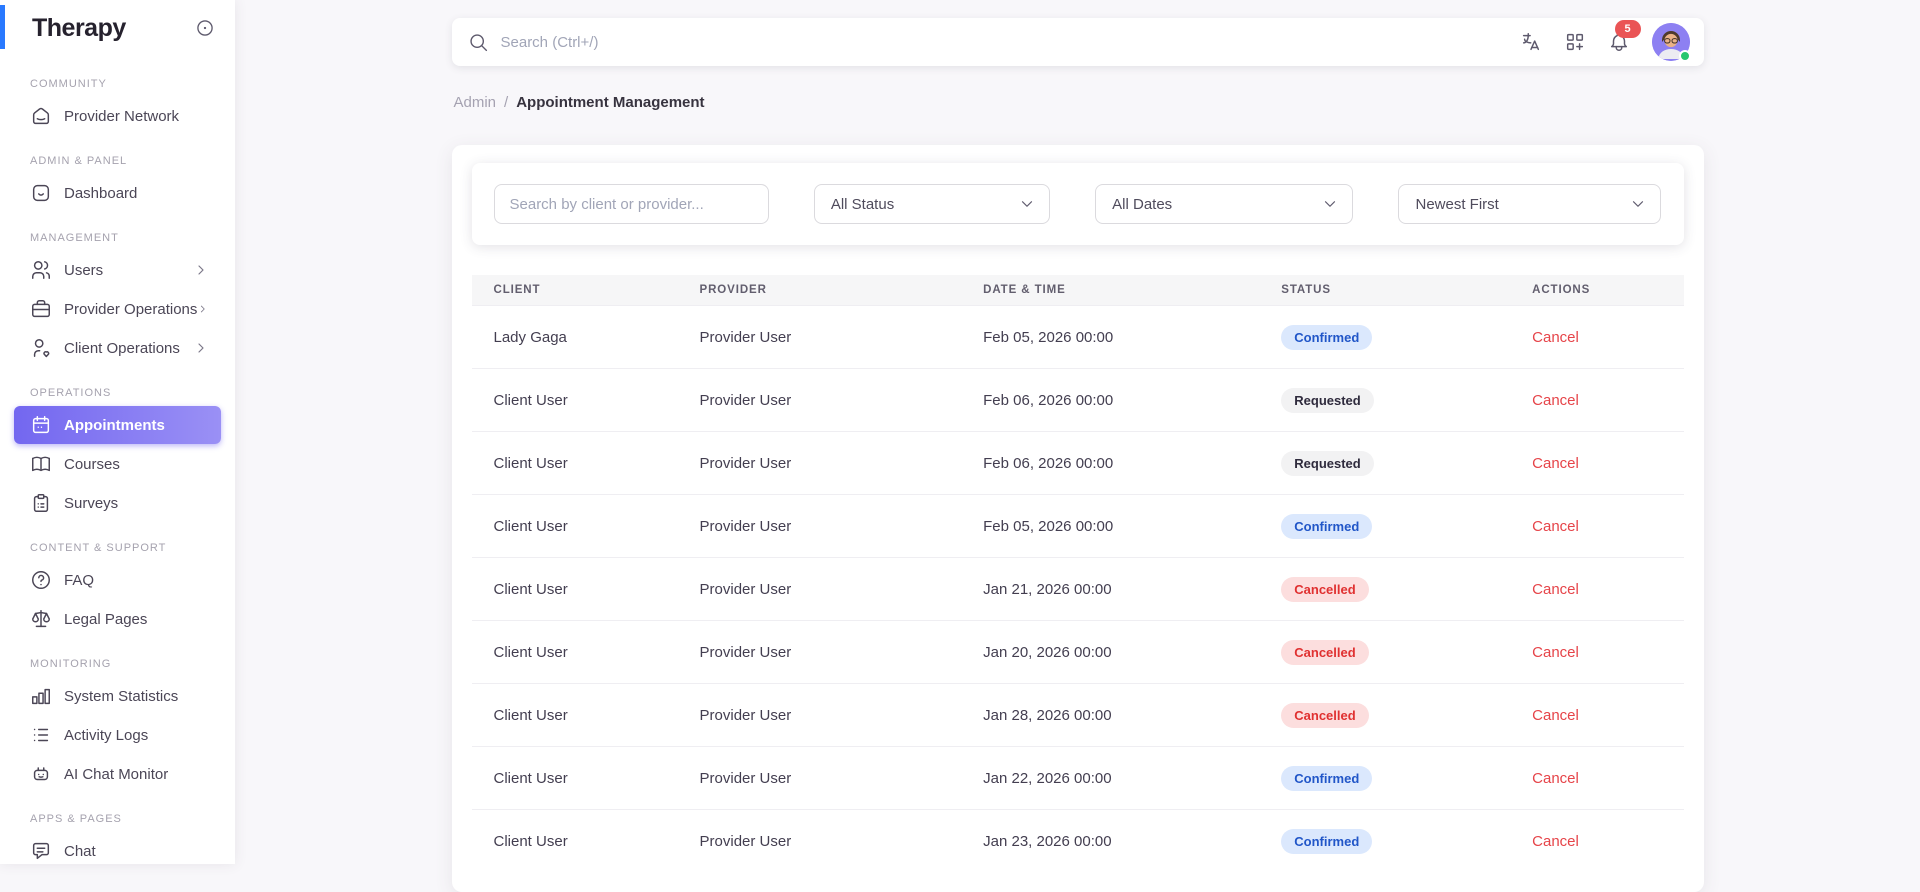  I want to click on home-icon, so click(41, 116).